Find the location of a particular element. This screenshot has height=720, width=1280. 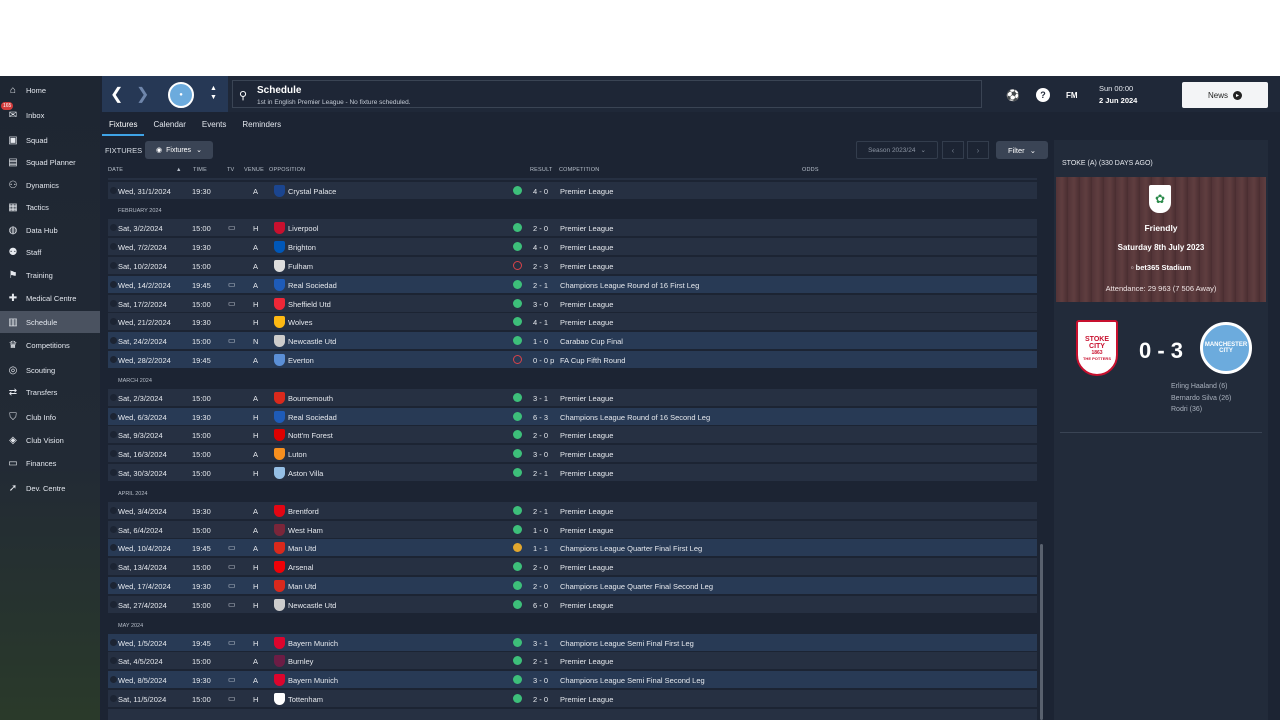

fixture-opposition: Bayern Munich is located at coordinates (313, 643).